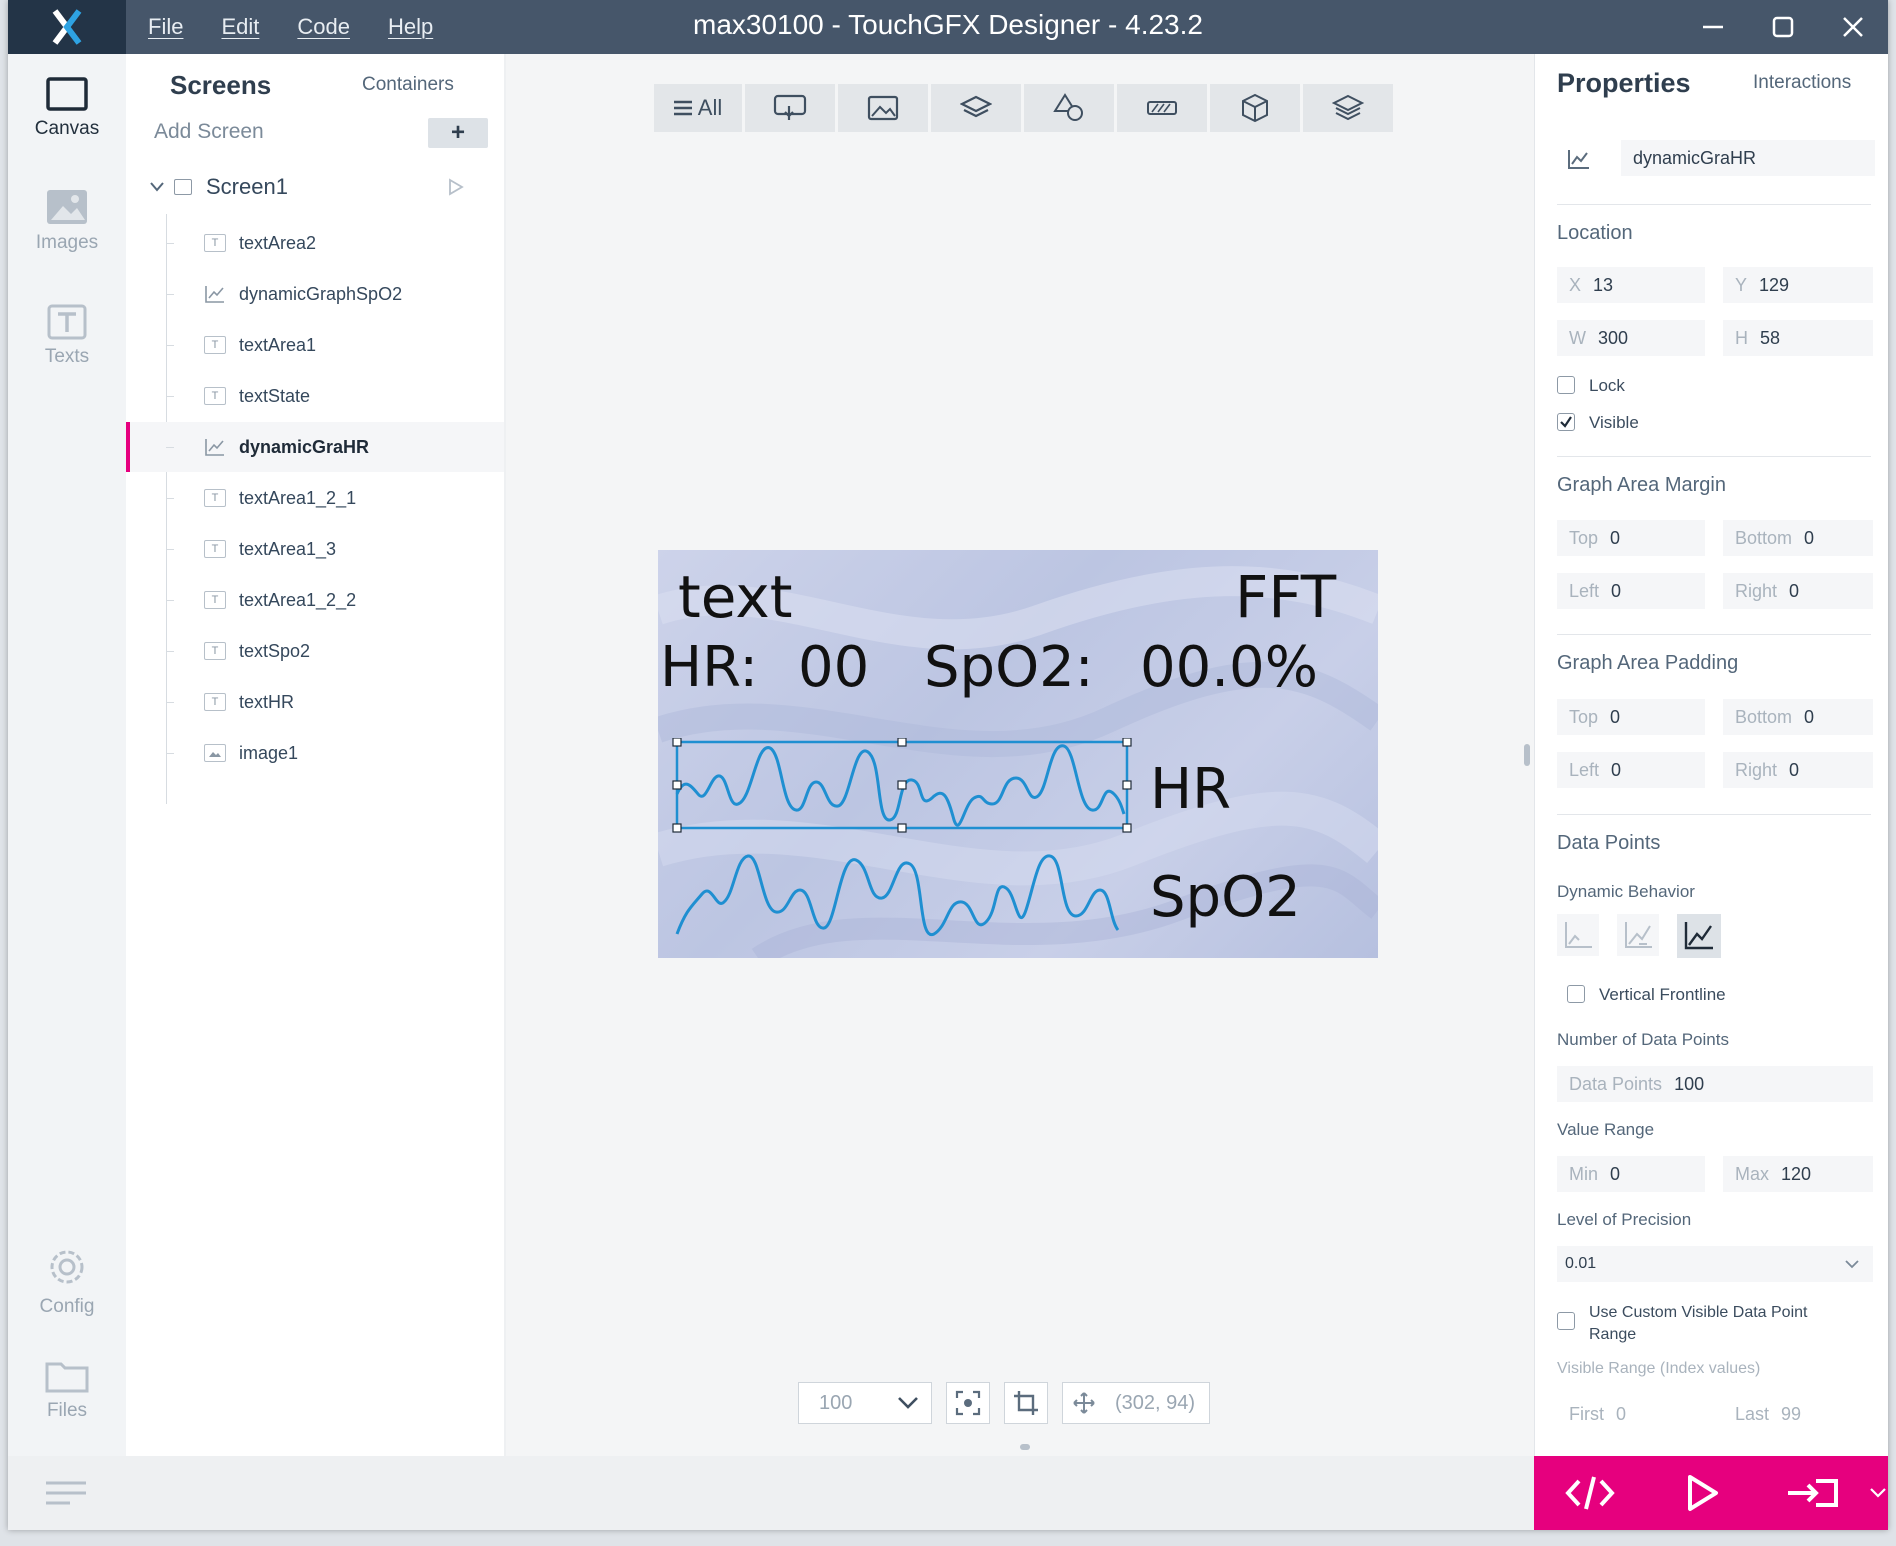 This screenshot has height=1546, width=1896. What do you see at coordinates (315, 243) in the screenshot?
I see `widget-row: TtextArea2` at bounding box center [315, 243].